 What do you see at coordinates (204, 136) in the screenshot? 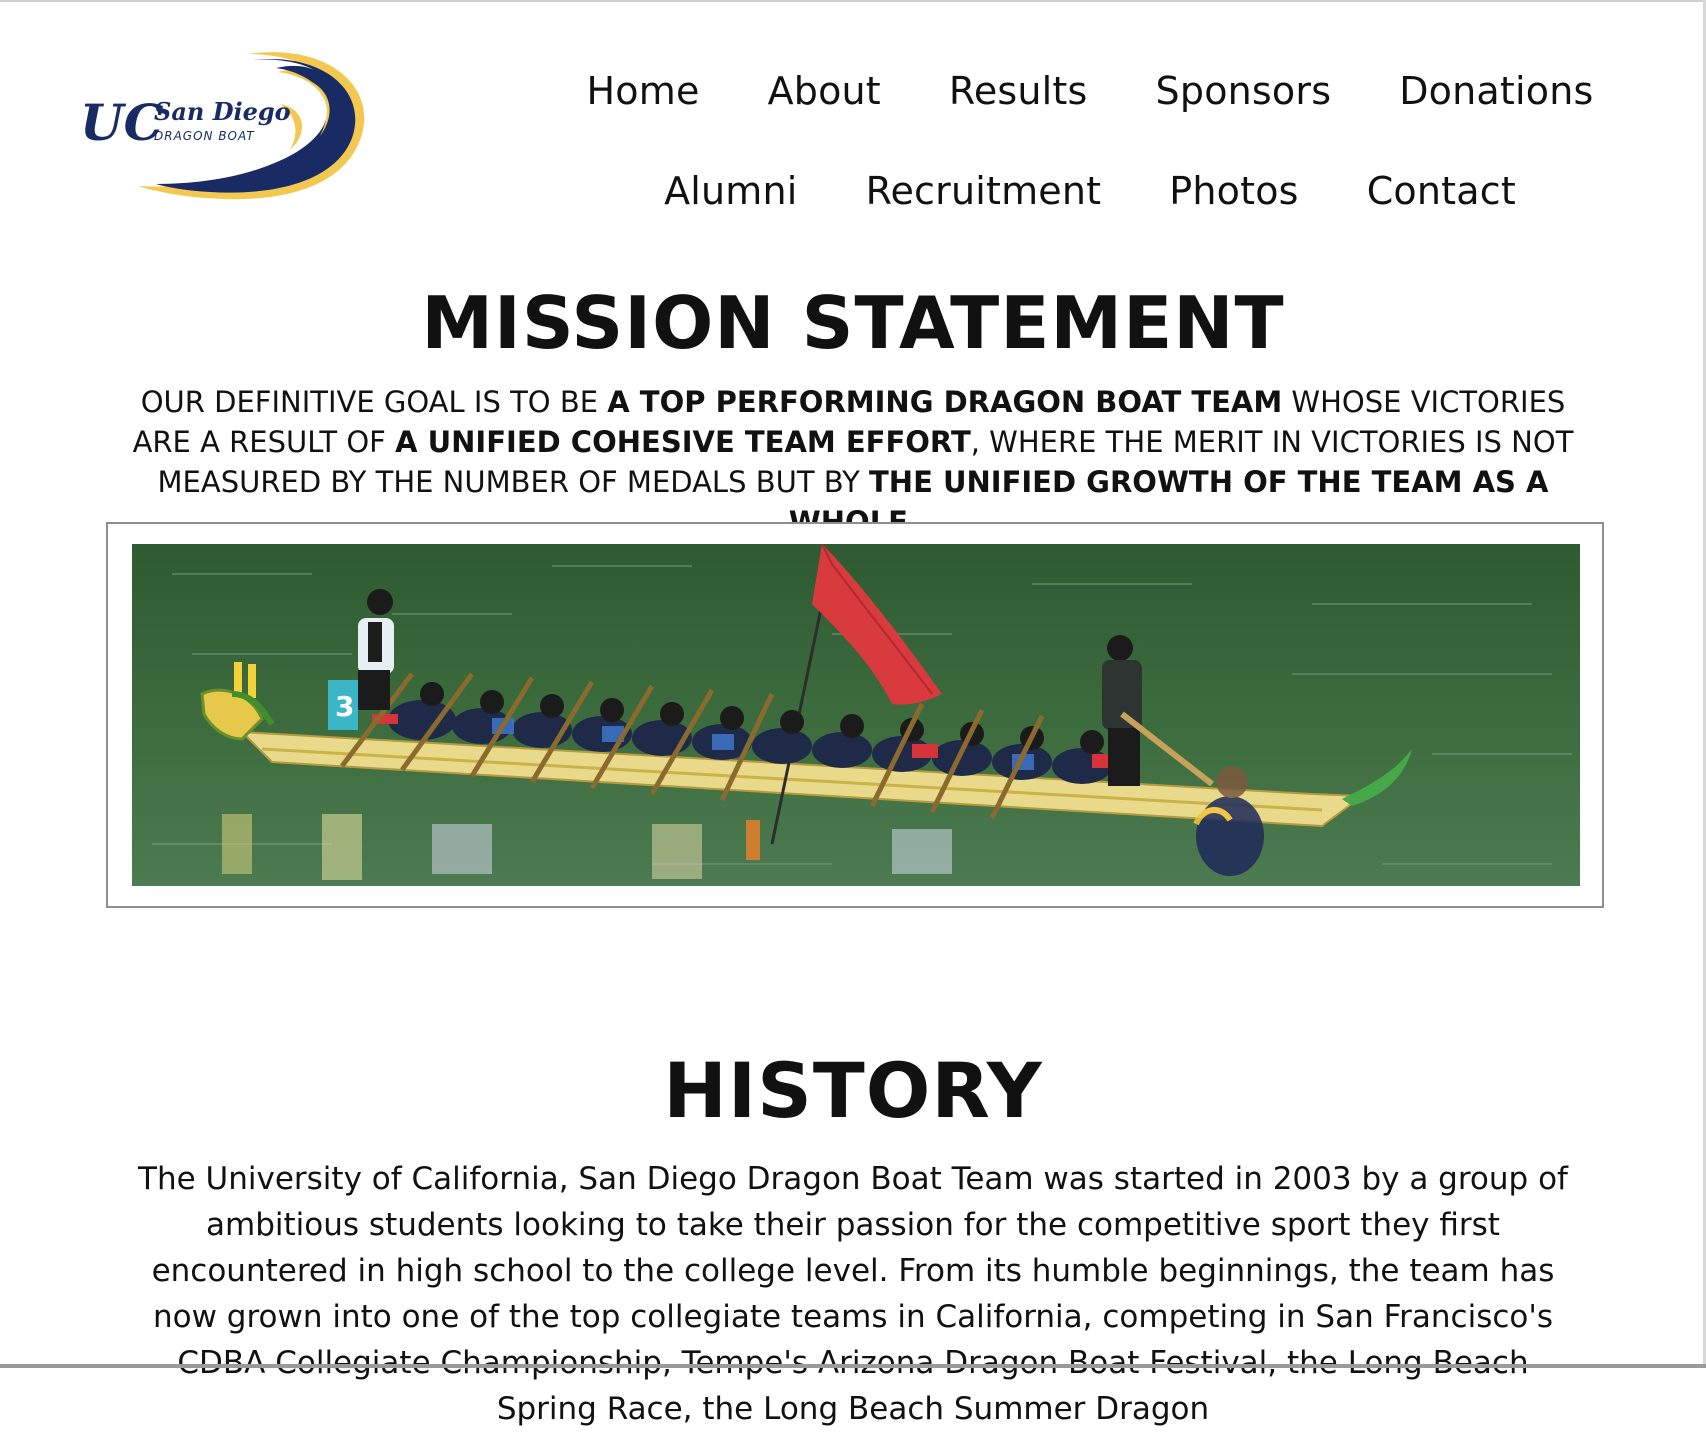
I see `logo-dragon-boat: DRAGON BOAT` at bounding box center [204, 136].